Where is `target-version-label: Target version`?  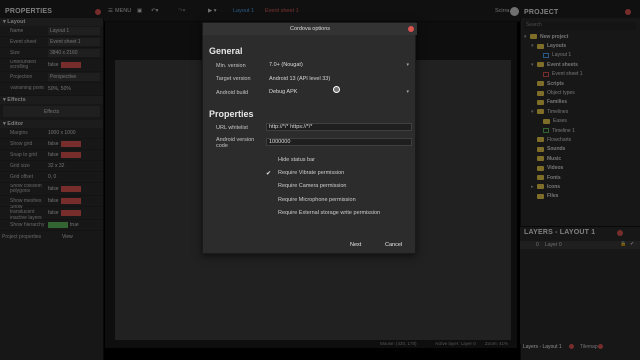 target-version-label: Target version is located at coordinates (233, 79).